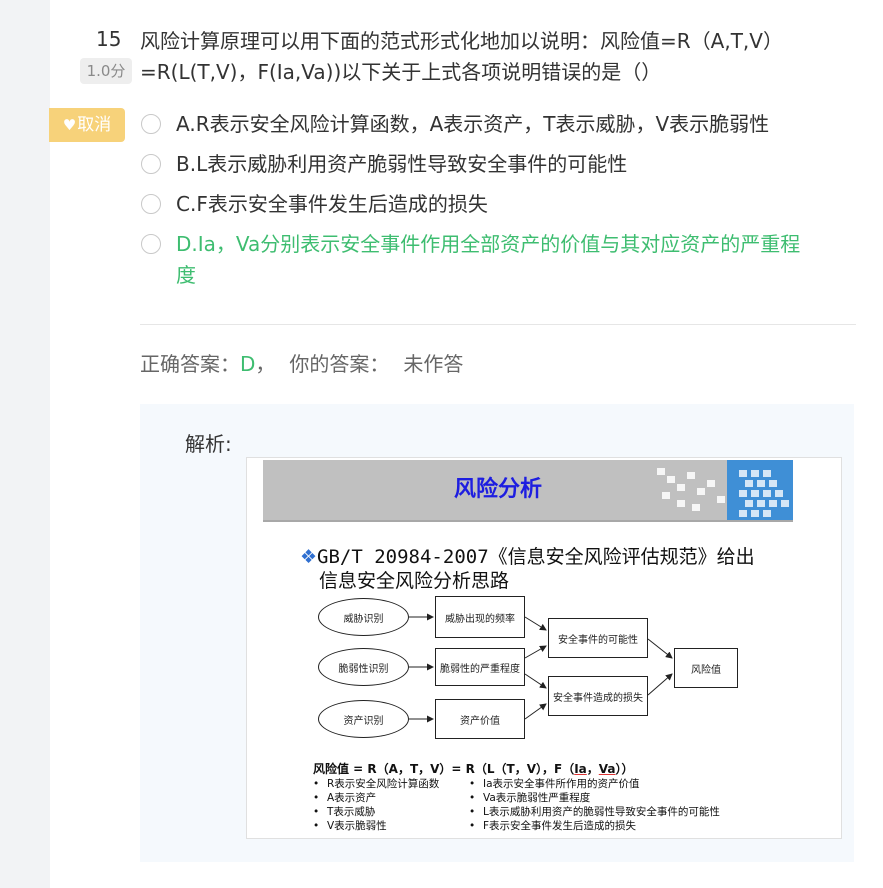 The image size is (883, 888). Describe the element at coordinates (208, 444) in the screenshot. I see `analysis-label: 解析:` at that location.